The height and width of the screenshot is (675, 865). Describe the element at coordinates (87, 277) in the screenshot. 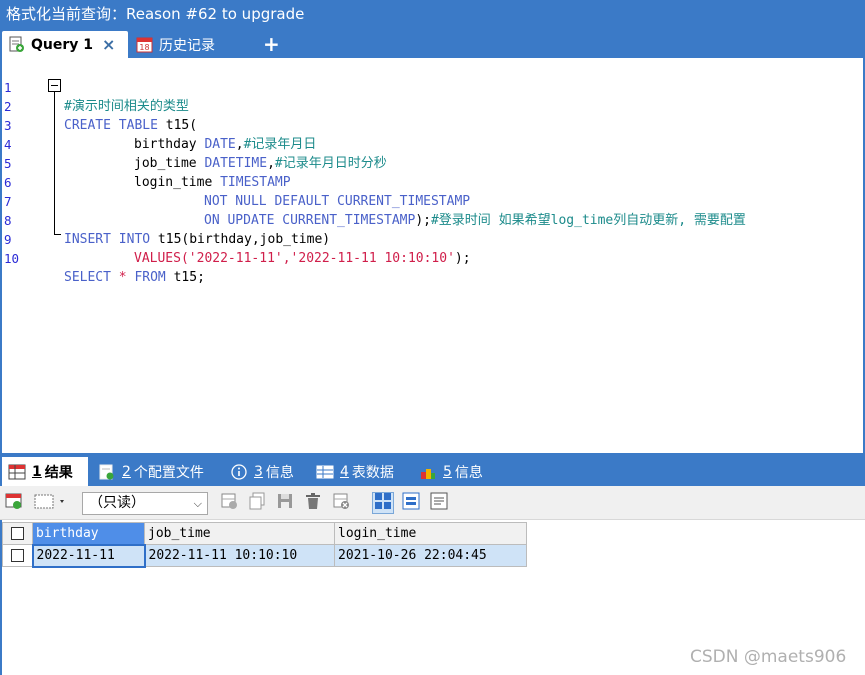

I see `sql-keyword: SELECT` at that location.